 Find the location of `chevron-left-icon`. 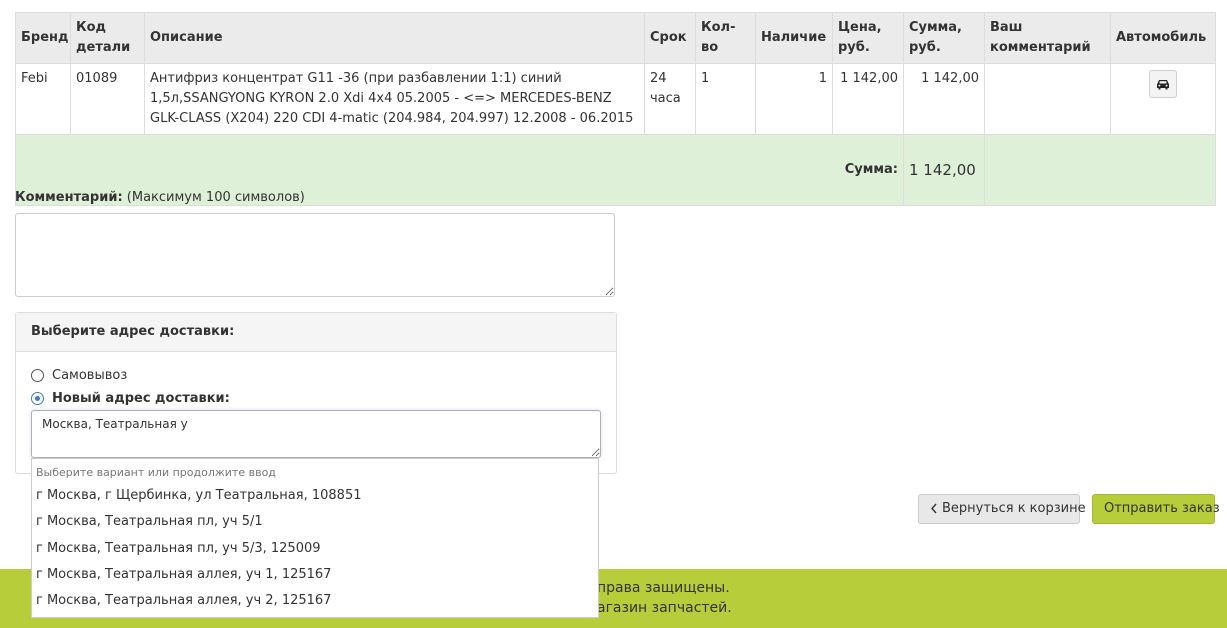

chevron-left-icon is located at coordinates (934, 508).